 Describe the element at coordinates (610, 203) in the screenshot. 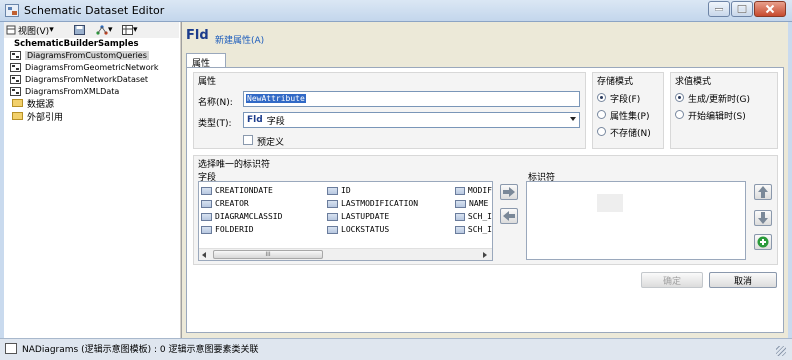

I see `identifiers-list-empty-slot` at that location.